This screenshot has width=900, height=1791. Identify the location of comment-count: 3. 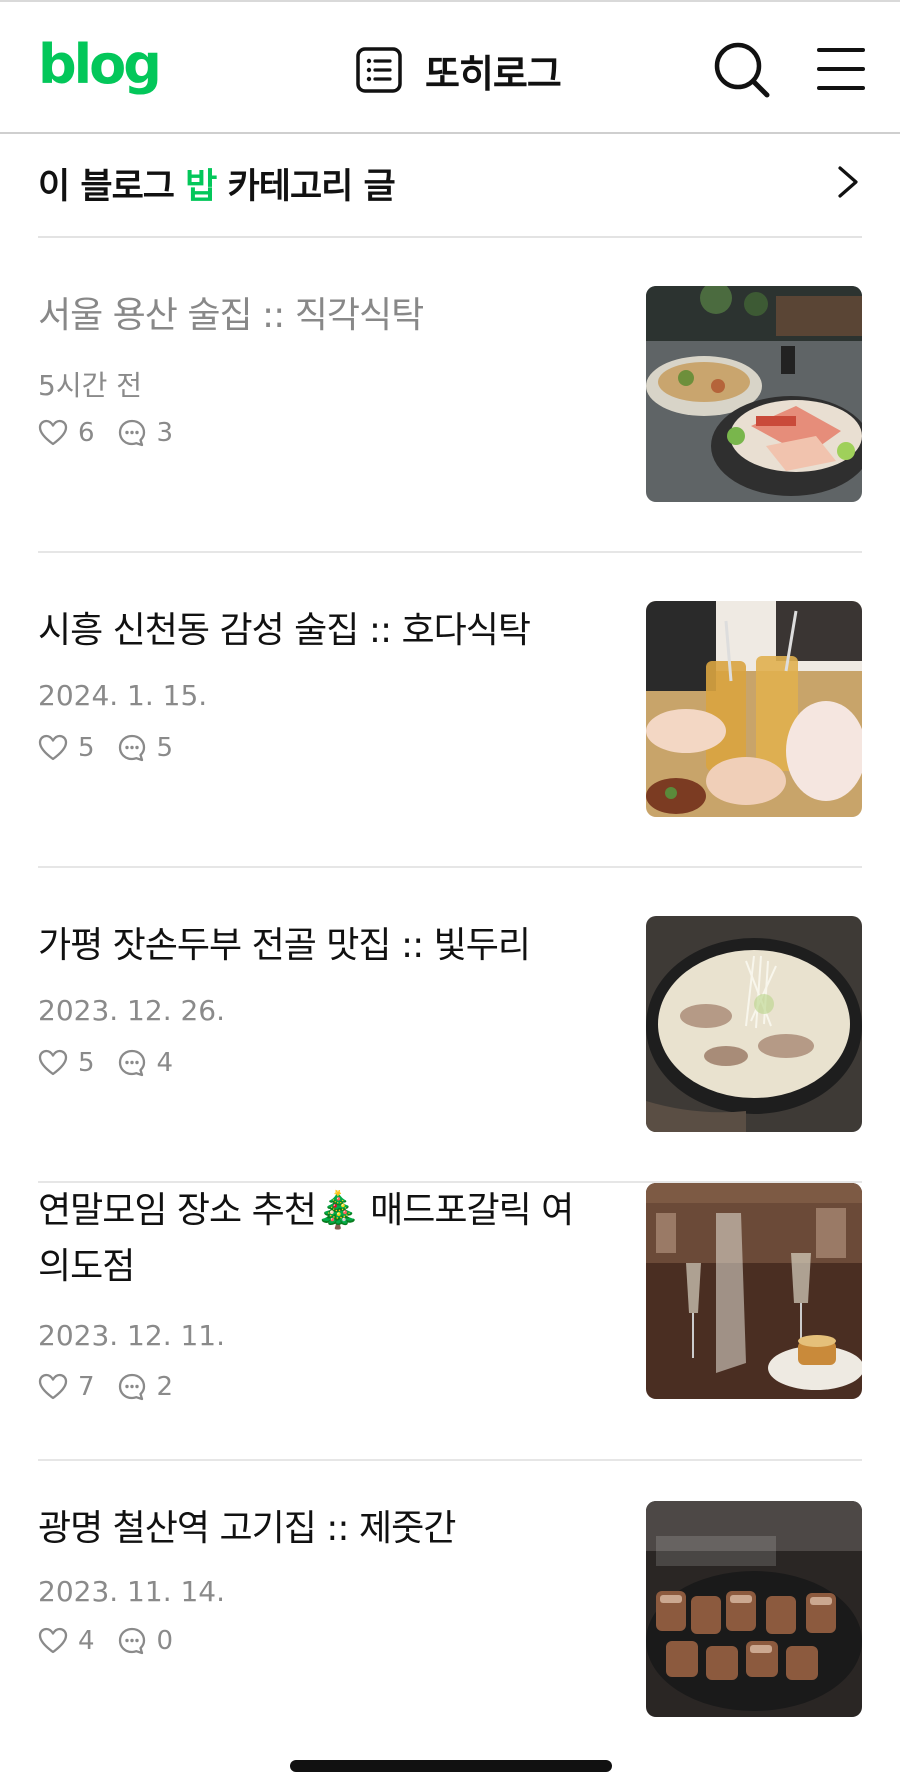
(165, 433).